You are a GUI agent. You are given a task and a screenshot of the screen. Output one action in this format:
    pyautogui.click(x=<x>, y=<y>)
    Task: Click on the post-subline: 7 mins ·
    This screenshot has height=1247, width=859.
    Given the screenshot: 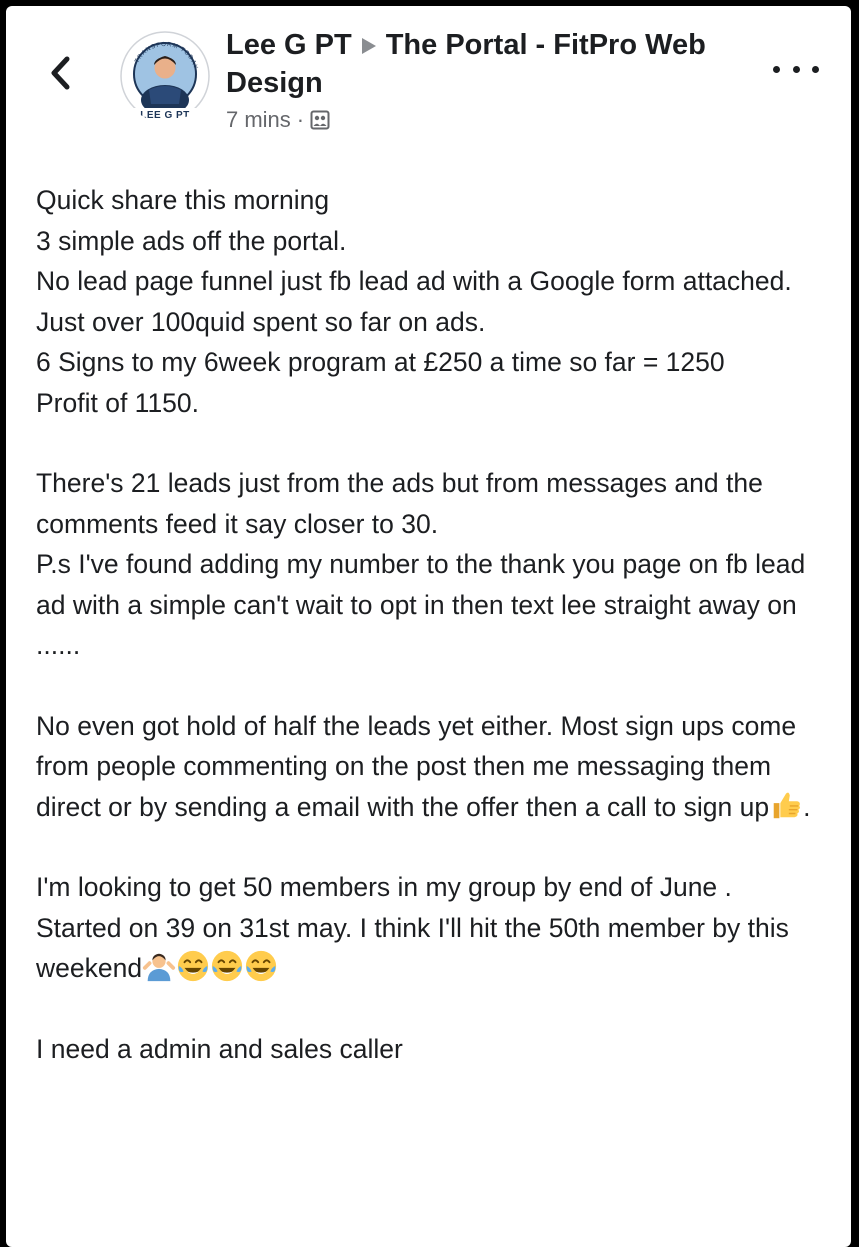 What is the action you would take?
    pyautogui.click(x=486, y=120)
    